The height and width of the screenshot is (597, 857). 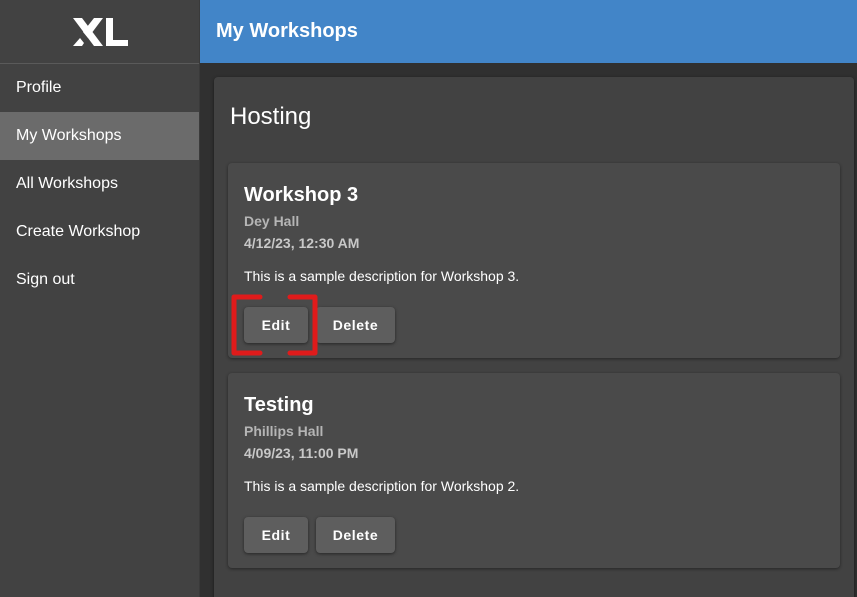 I want to click on xl-logo-icon, so click(x=100, y=31).